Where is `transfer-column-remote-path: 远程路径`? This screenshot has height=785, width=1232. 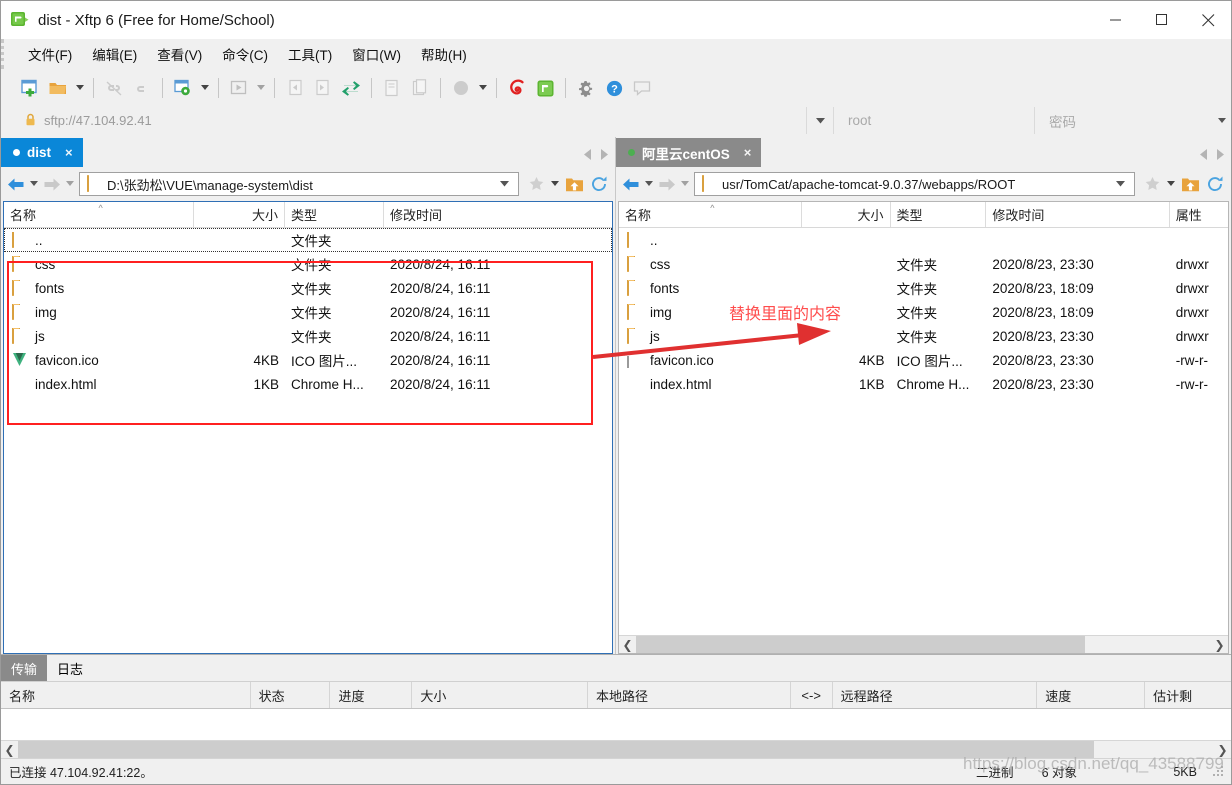
transfer-column-remote-path: 远程路径 is located at coordinates (935, 695).